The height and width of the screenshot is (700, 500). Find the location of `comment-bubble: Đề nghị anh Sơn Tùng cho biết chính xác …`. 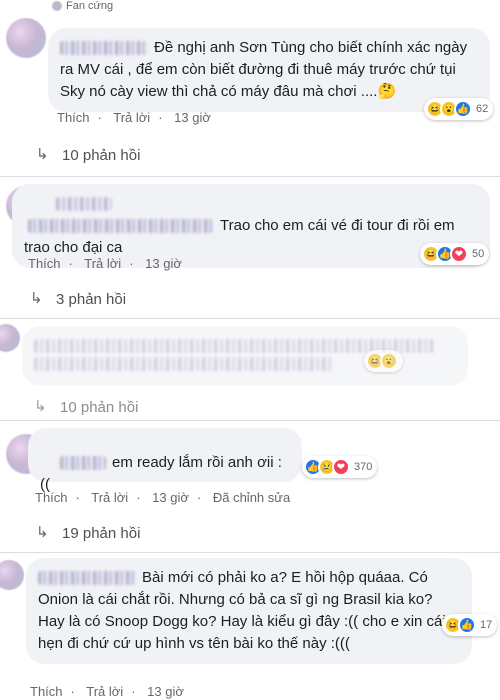

comment-bubble: Đề nghị anh Sơn Tùng cho biết chính xác … is located at coordinates (269, 70).